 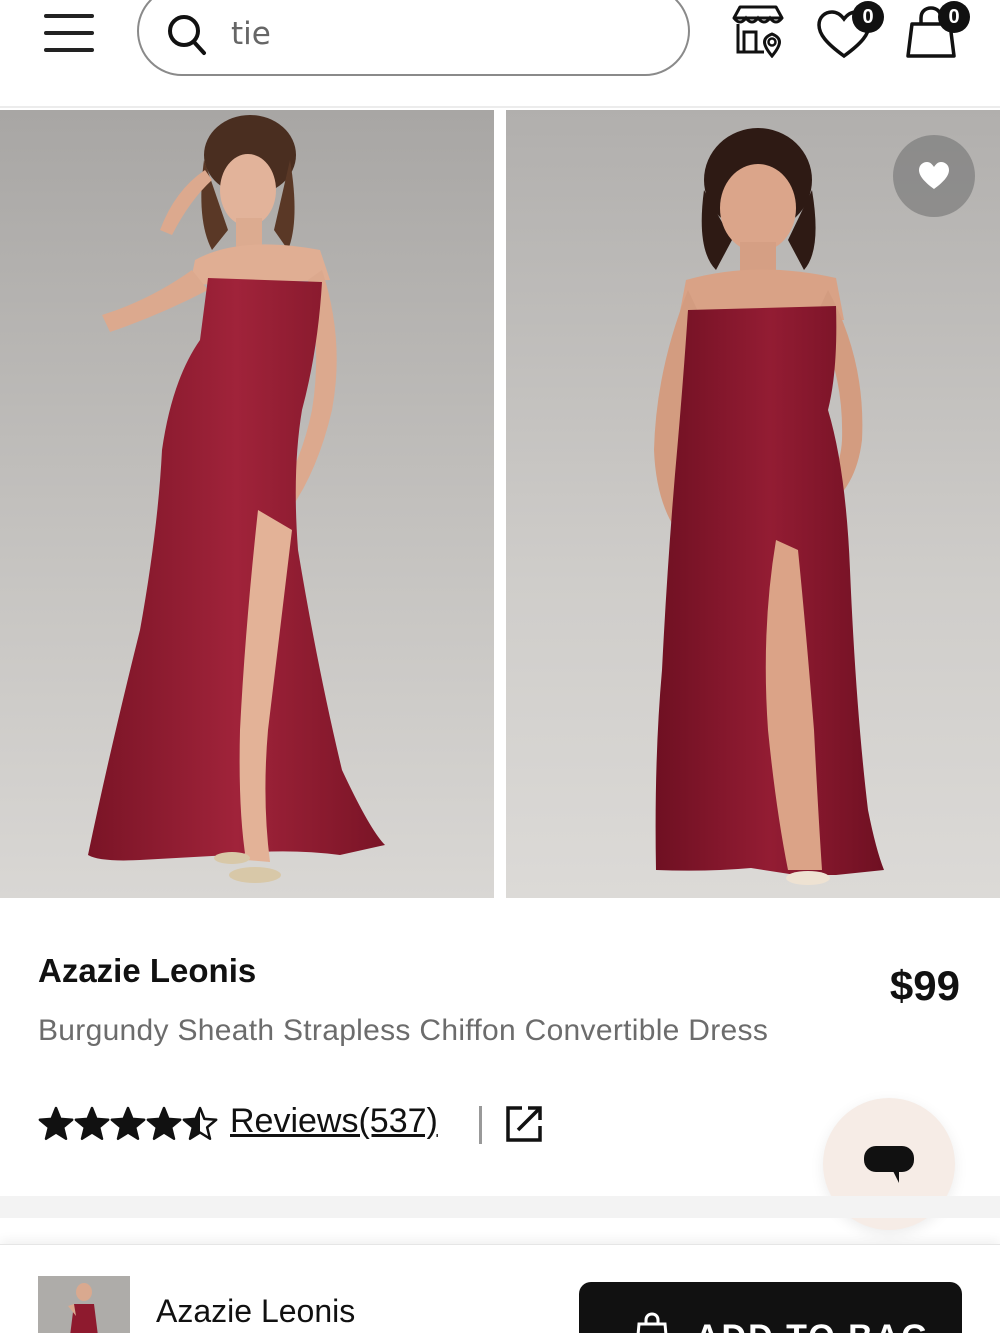 What do you see at coordinates (868, 17) in the screenshot?
I see `wishlist-count-badge: 0` at bounding box center [868, 17].